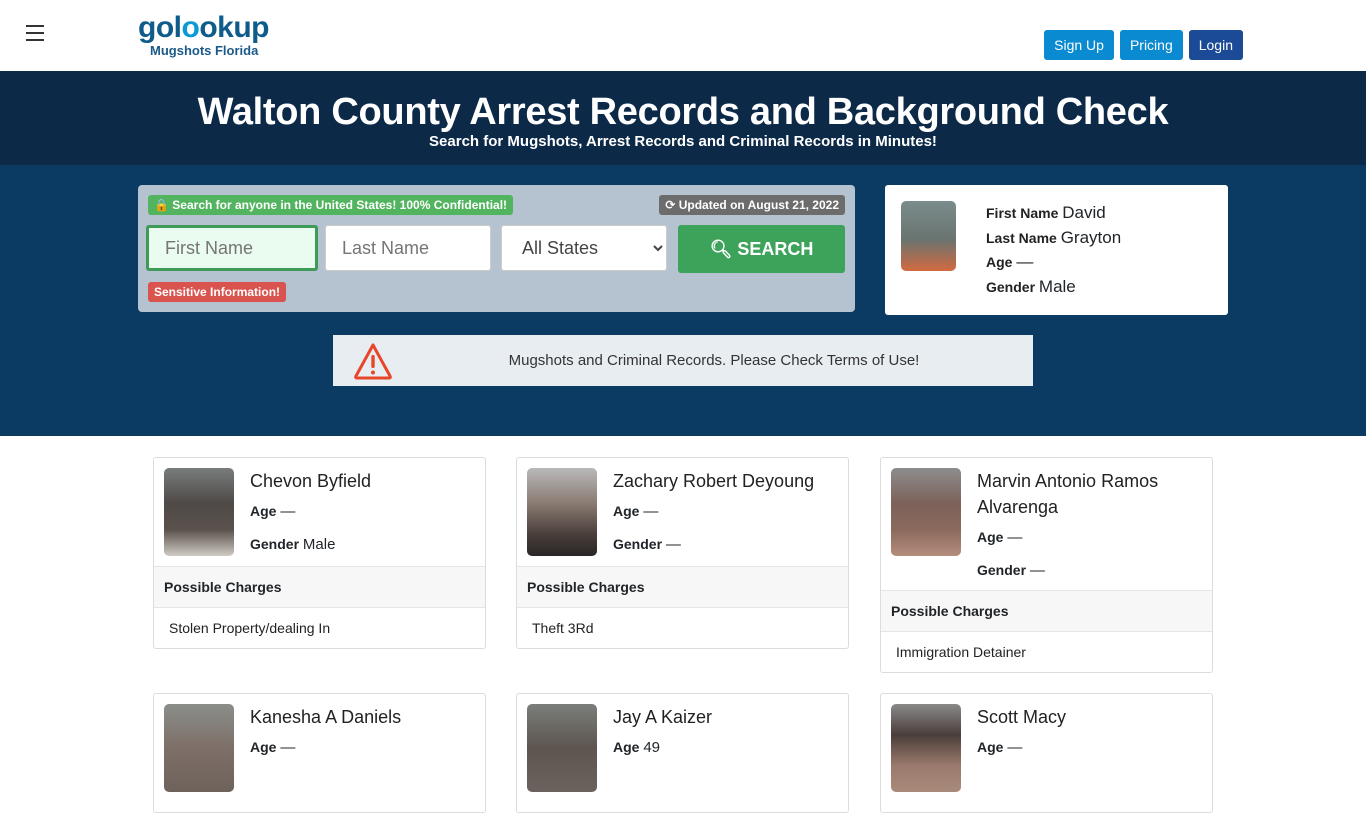 This screenshot has height=813, width=1366. Describe the element at coordinates (1151, 45) in the screenshot. I see `pricing-button: Pricing` at that location.